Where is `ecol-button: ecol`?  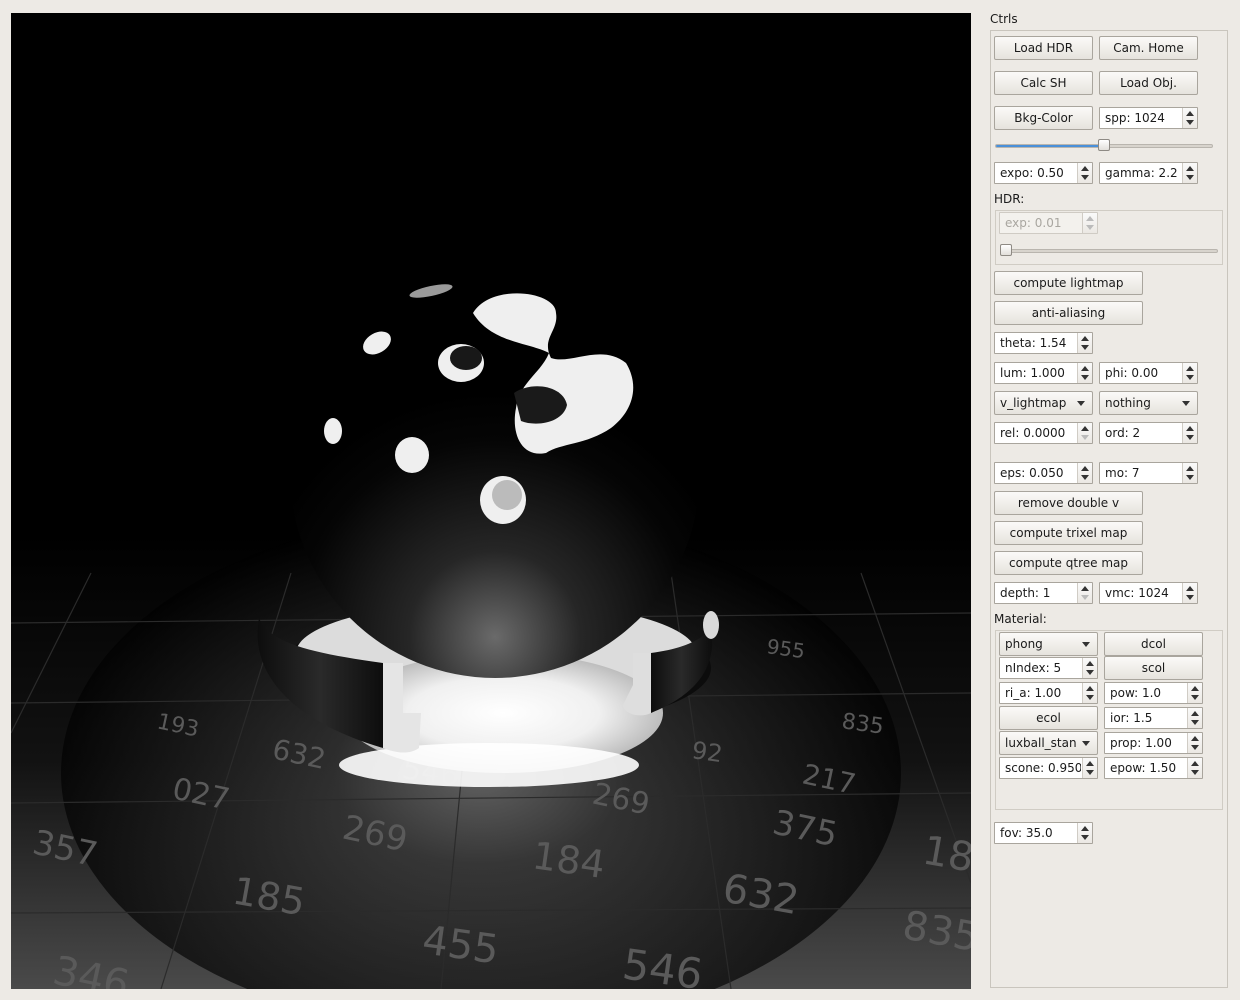 ecol-button: ecol is located at coordinates (1048, 718).